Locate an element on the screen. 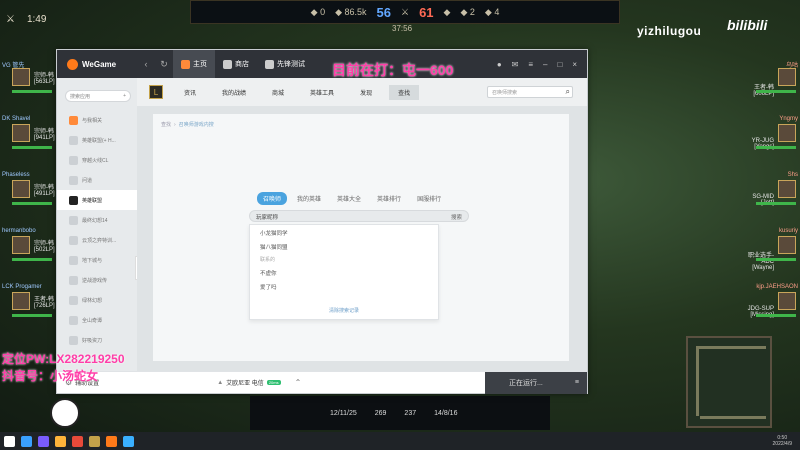  minimap is located at coordinates (729, 382).